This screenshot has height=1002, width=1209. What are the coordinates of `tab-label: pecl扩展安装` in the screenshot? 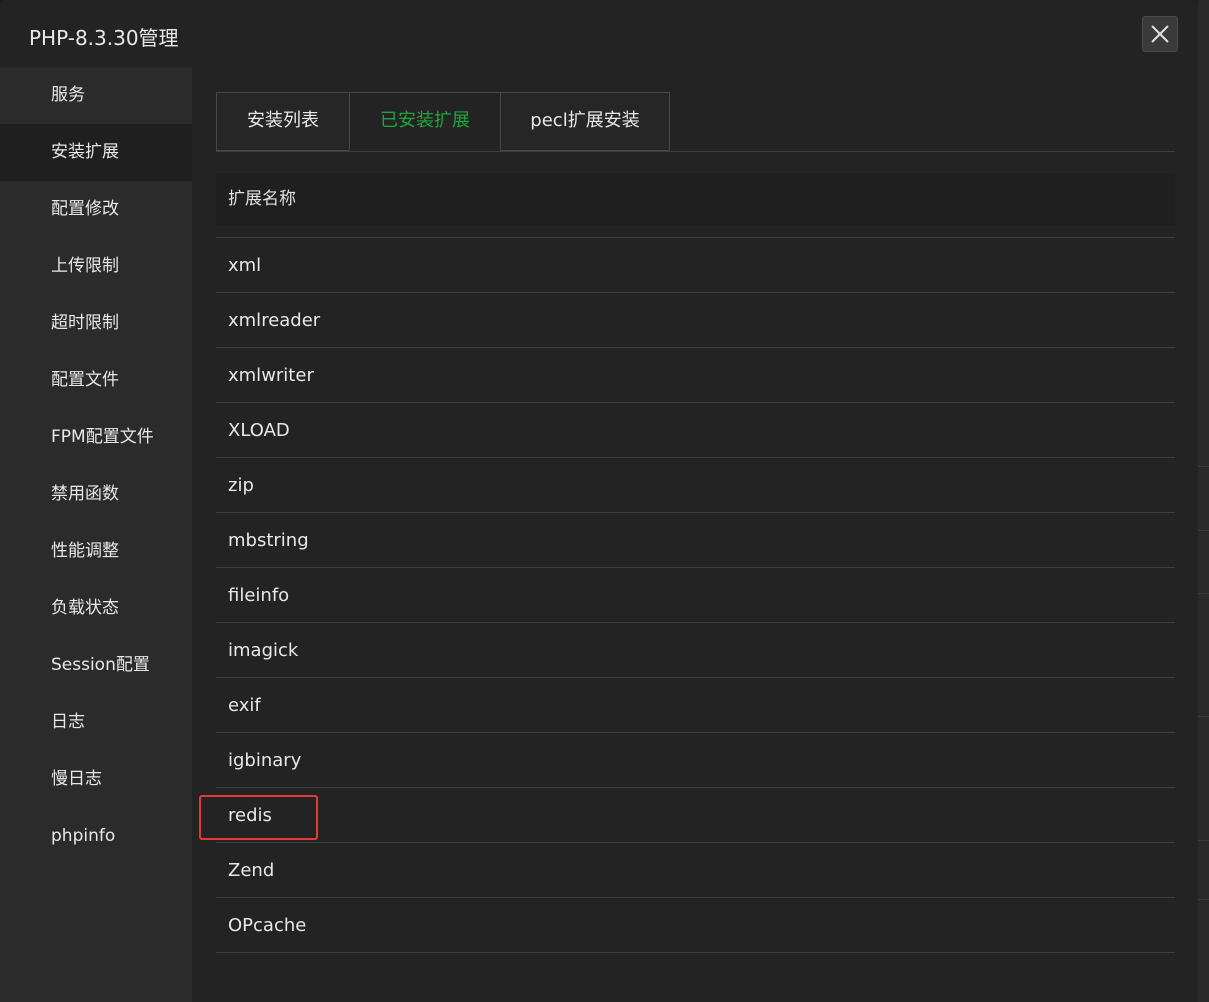 It's located at (585, 120).